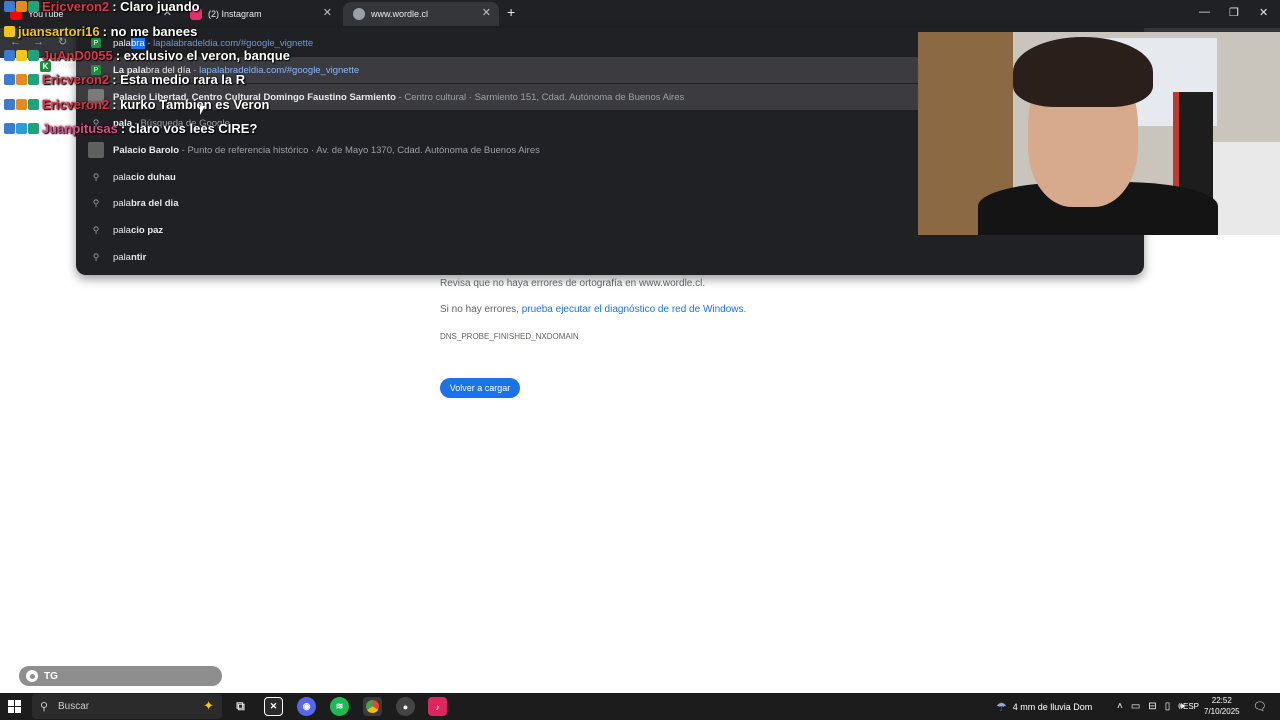 This screenshot has height=720, width=1280. What do you see at coordinates (437, 706) in the screenshot?
I see `tiktok-icon: ♪` at bounding box center [437, 706].